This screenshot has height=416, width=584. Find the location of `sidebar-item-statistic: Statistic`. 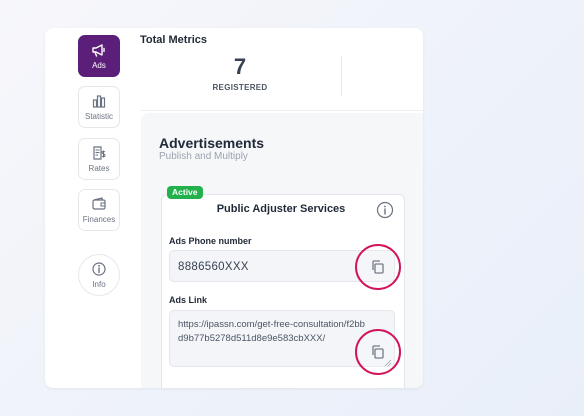

sidebar-item-statistic: Statistic is located at coordinates (99, 107).